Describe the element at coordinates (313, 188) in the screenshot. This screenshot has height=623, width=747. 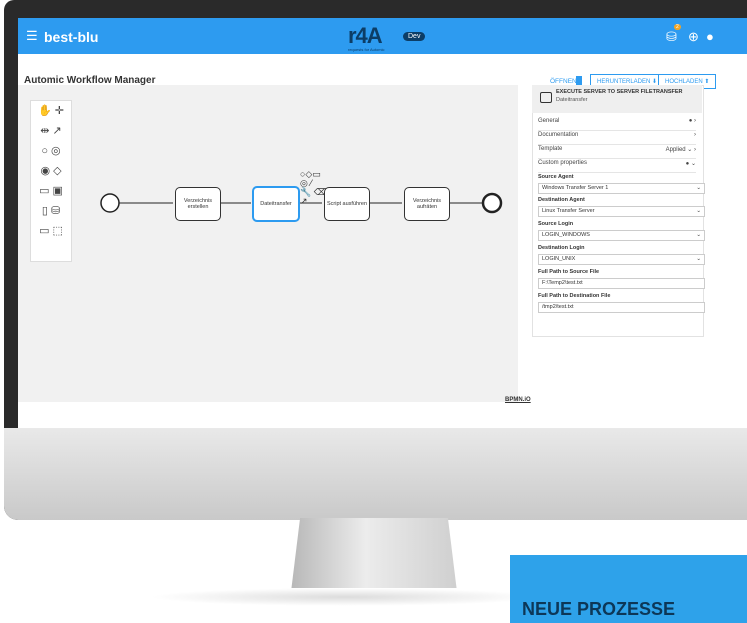
I see `context-pad-icons: ○◇▭ ◎ ⁄ 🔧 ⌫ ↗` at that location.